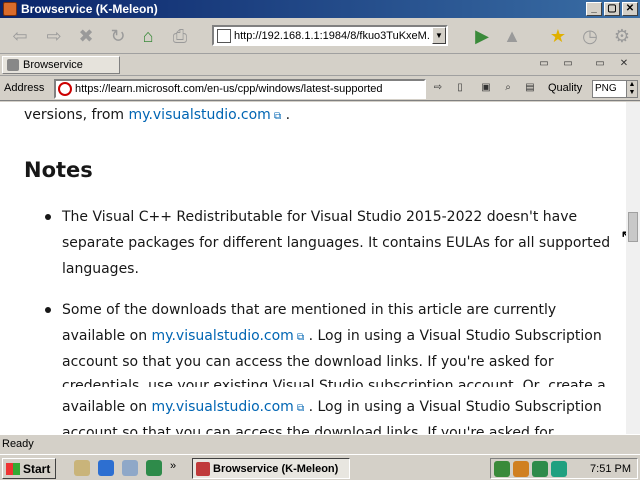 The height and width of the screenshot is (480, 640). Describe the element at coordinates (37, 468) in the screenshot. I see `start-label: Start` at that location.